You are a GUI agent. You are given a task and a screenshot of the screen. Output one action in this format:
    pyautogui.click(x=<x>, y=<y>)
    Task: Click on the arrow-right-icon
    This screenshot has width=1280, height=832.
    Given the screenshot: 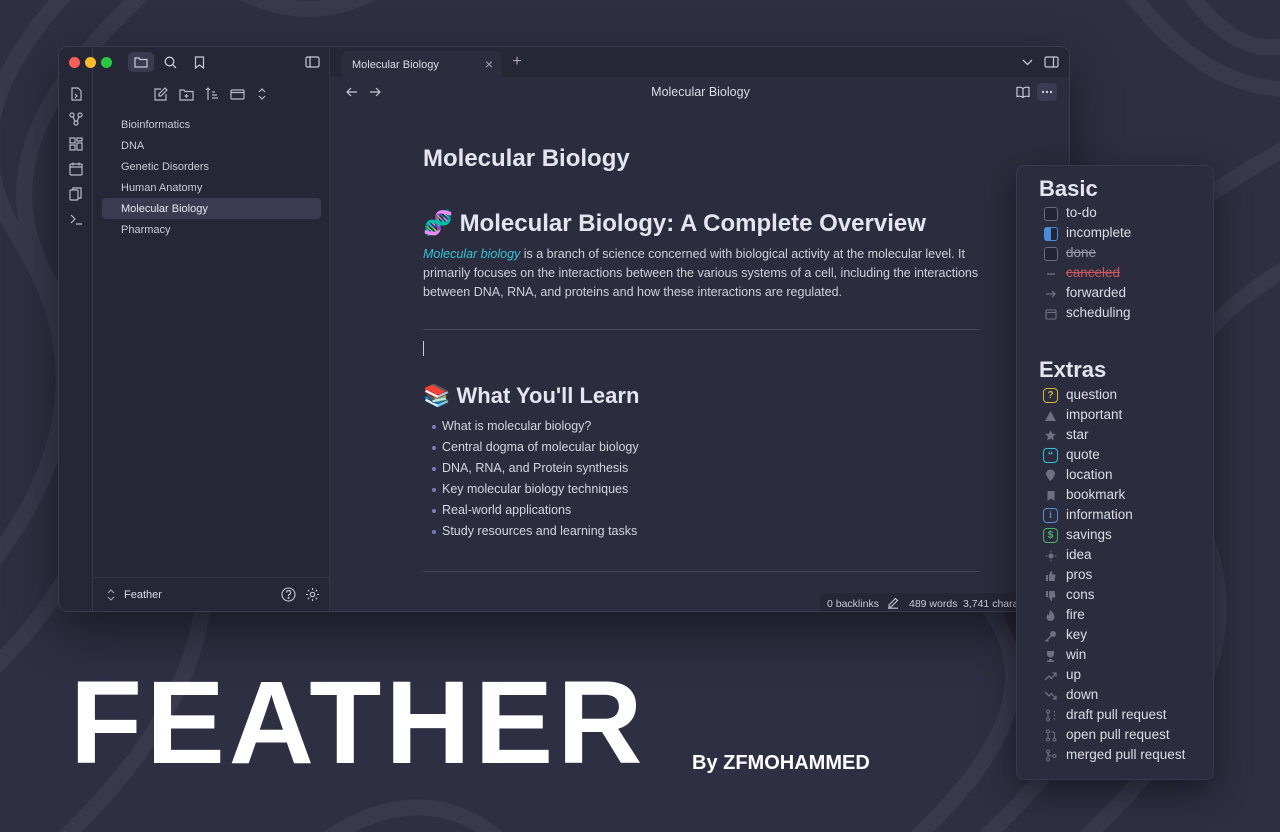 What is the action you would take?
    pyautogui.click(x=1050, y=293)
    